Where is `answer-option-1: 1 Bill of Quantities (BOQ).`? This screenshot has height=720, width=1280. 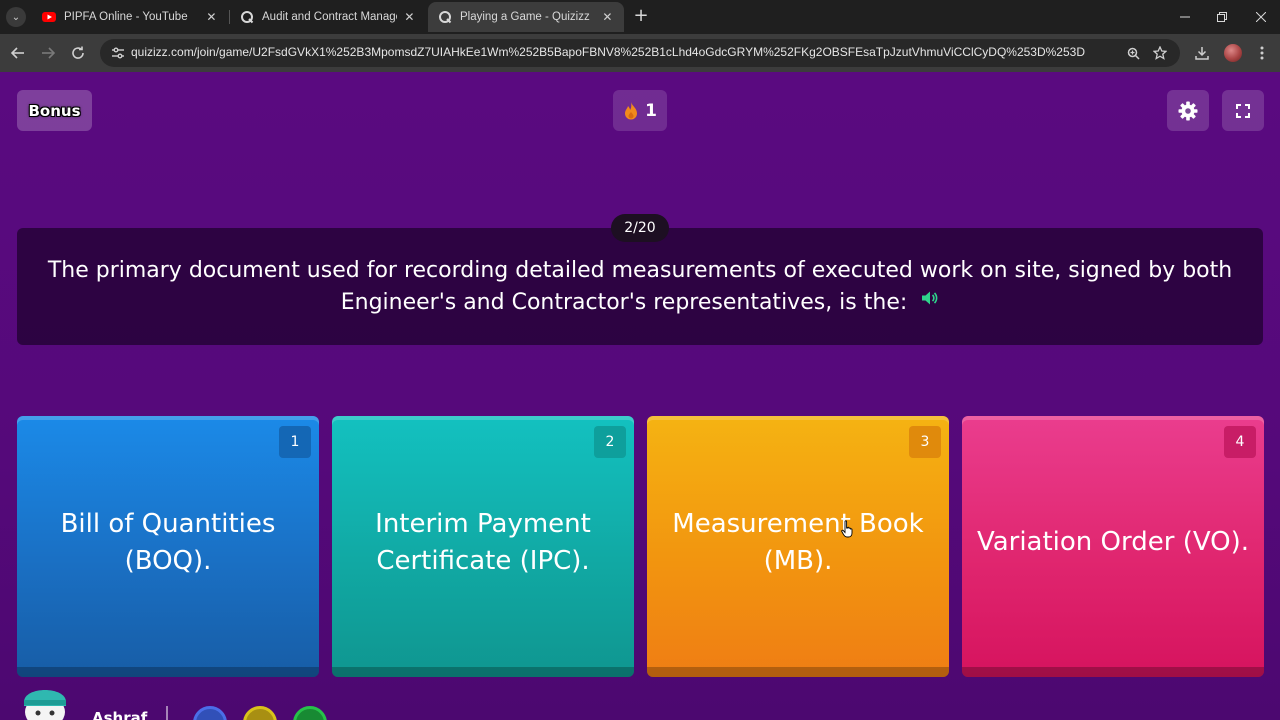
answer-option-1: 1 Bill of Quantities (BOQ). is located at coordinates (168, 546).